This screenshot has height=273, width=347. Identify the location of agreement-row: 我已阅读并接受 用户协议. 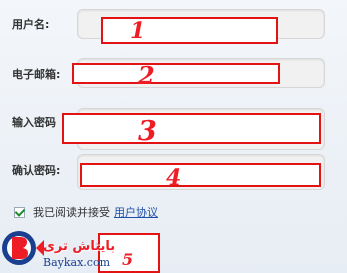
(86, 212).